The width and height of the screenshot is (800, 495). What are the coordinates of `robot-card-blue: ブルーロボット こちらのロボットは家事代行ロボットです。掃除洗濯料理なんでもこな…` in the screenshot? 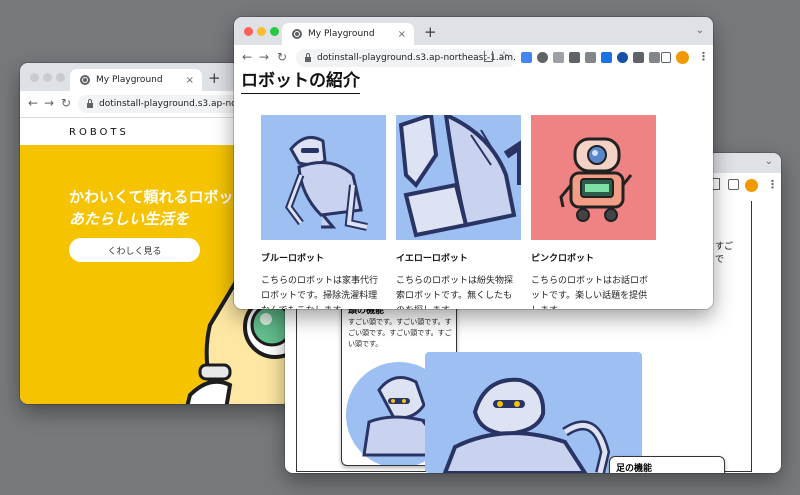 It's located at (323, 212).